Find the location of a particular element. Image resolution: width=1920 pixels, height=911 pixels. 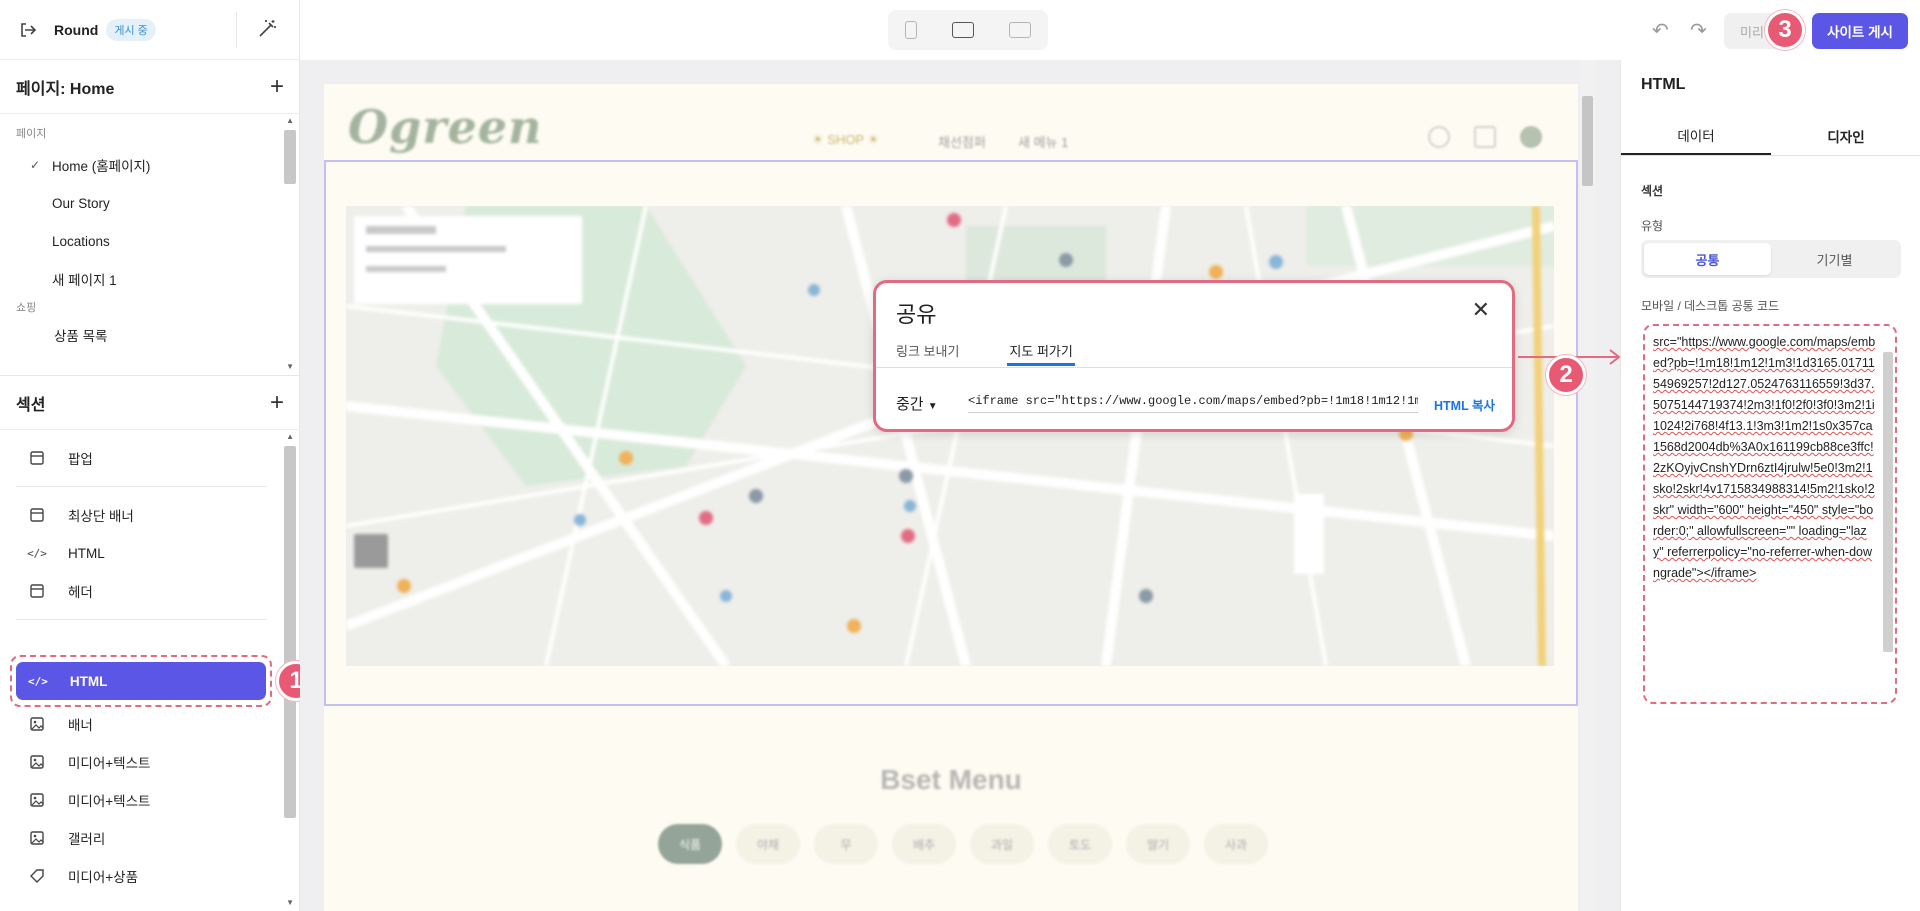

magic-wand-icon is located at coordinates (267, 29).